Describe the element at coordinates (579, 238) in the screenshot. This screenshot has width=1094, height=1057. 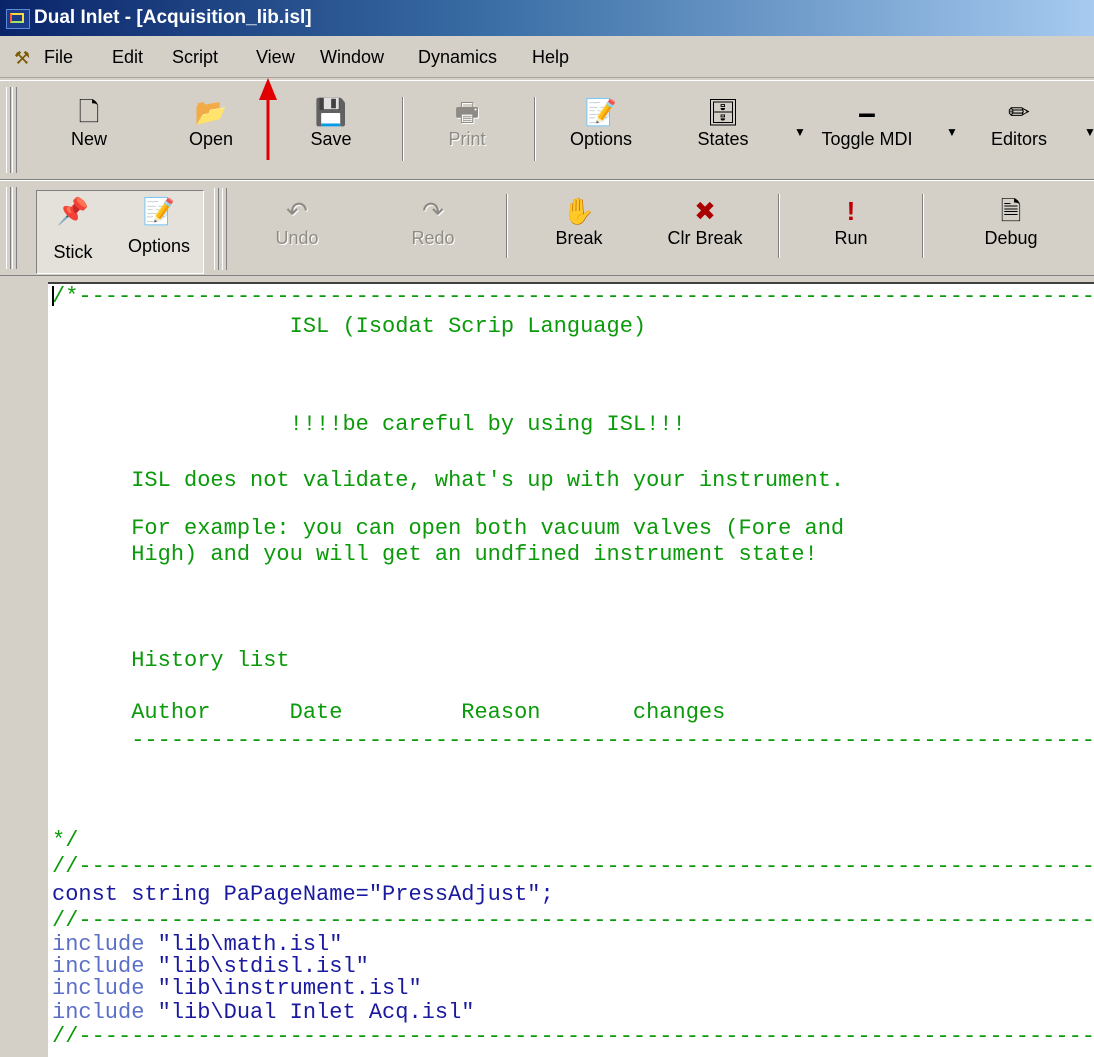
I see `break-label: Break` at that location.